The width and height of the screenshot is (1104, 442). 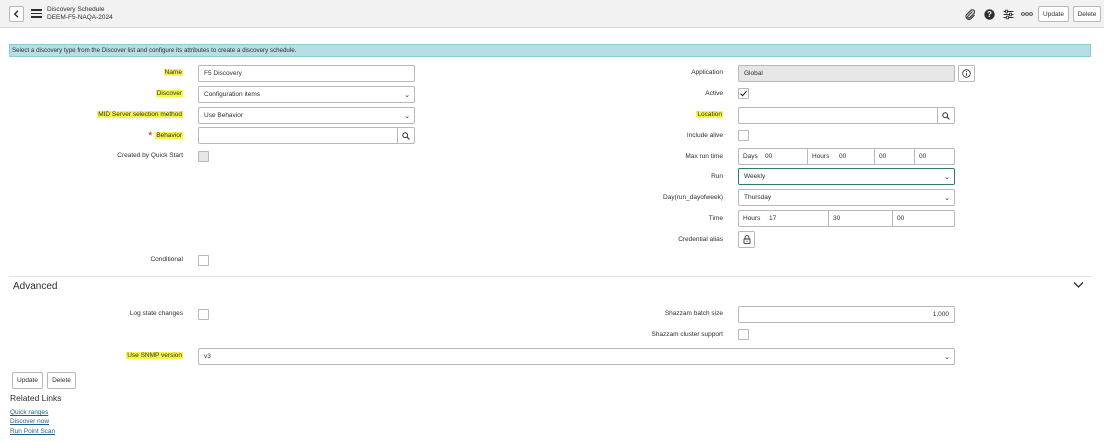 What do you see at coordinates (156, 313) in the screenshot?
I see `log-state-changes-label: Log state changes` at bounding box center [156, 313].